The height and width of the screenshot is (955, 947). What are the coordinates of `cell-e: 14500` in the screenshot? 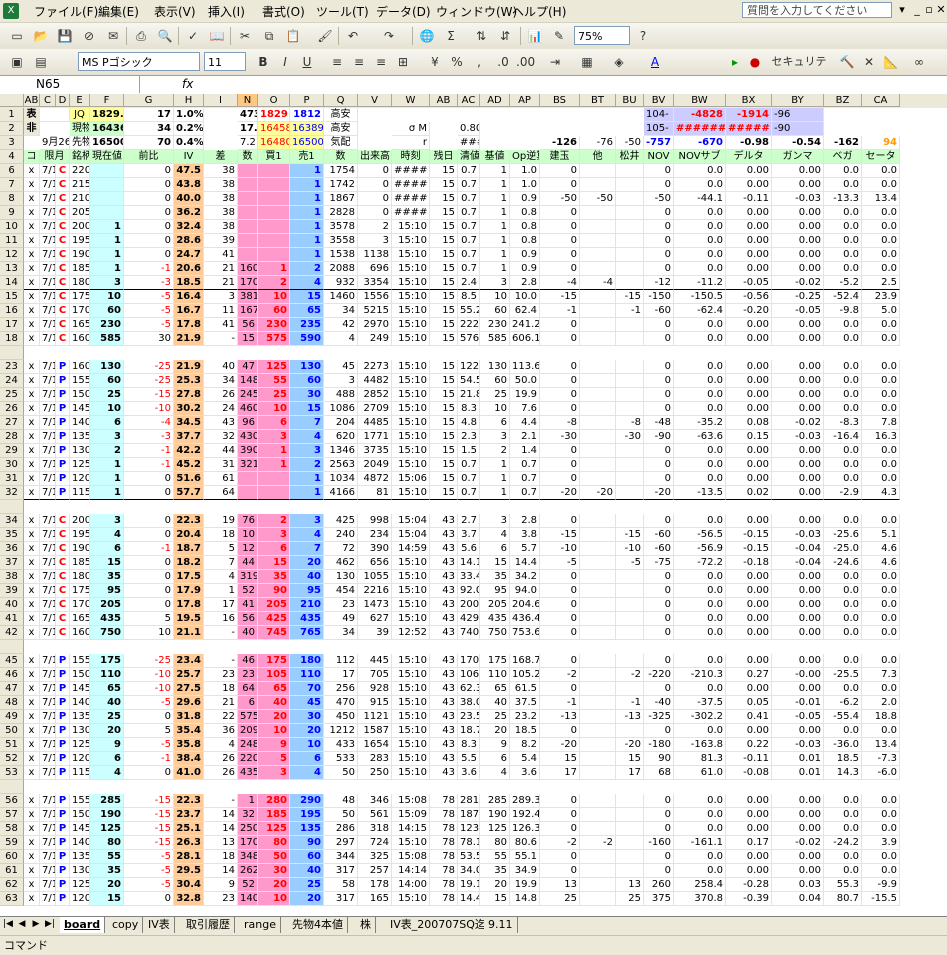 It's located at (80, 409).